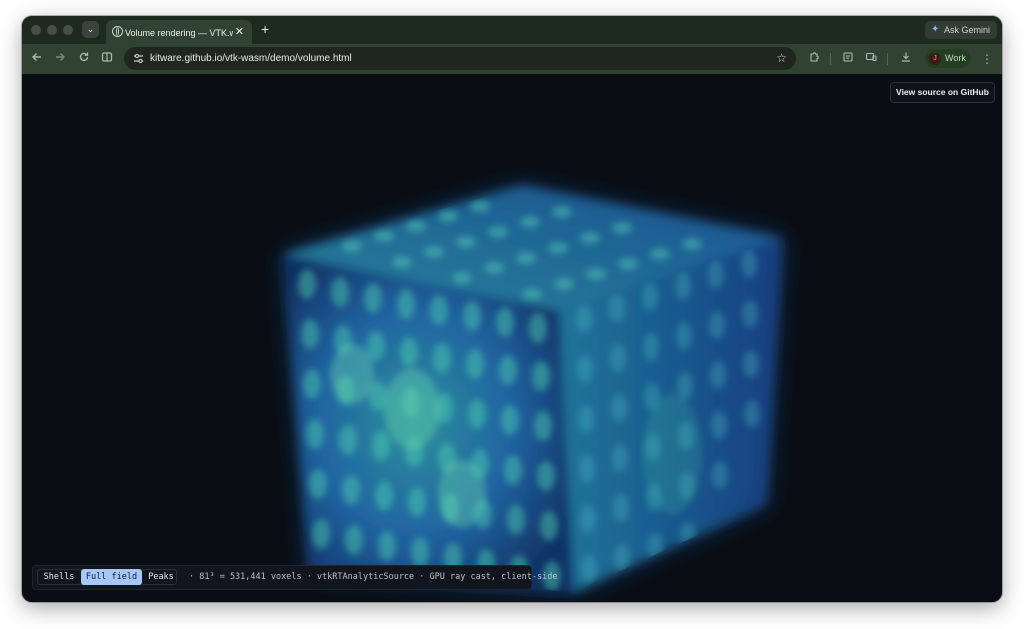  What do you see at coordinates (265, 29) in the screenshot?
I see `new-tab-button: +` at bounding box center [265, 29].